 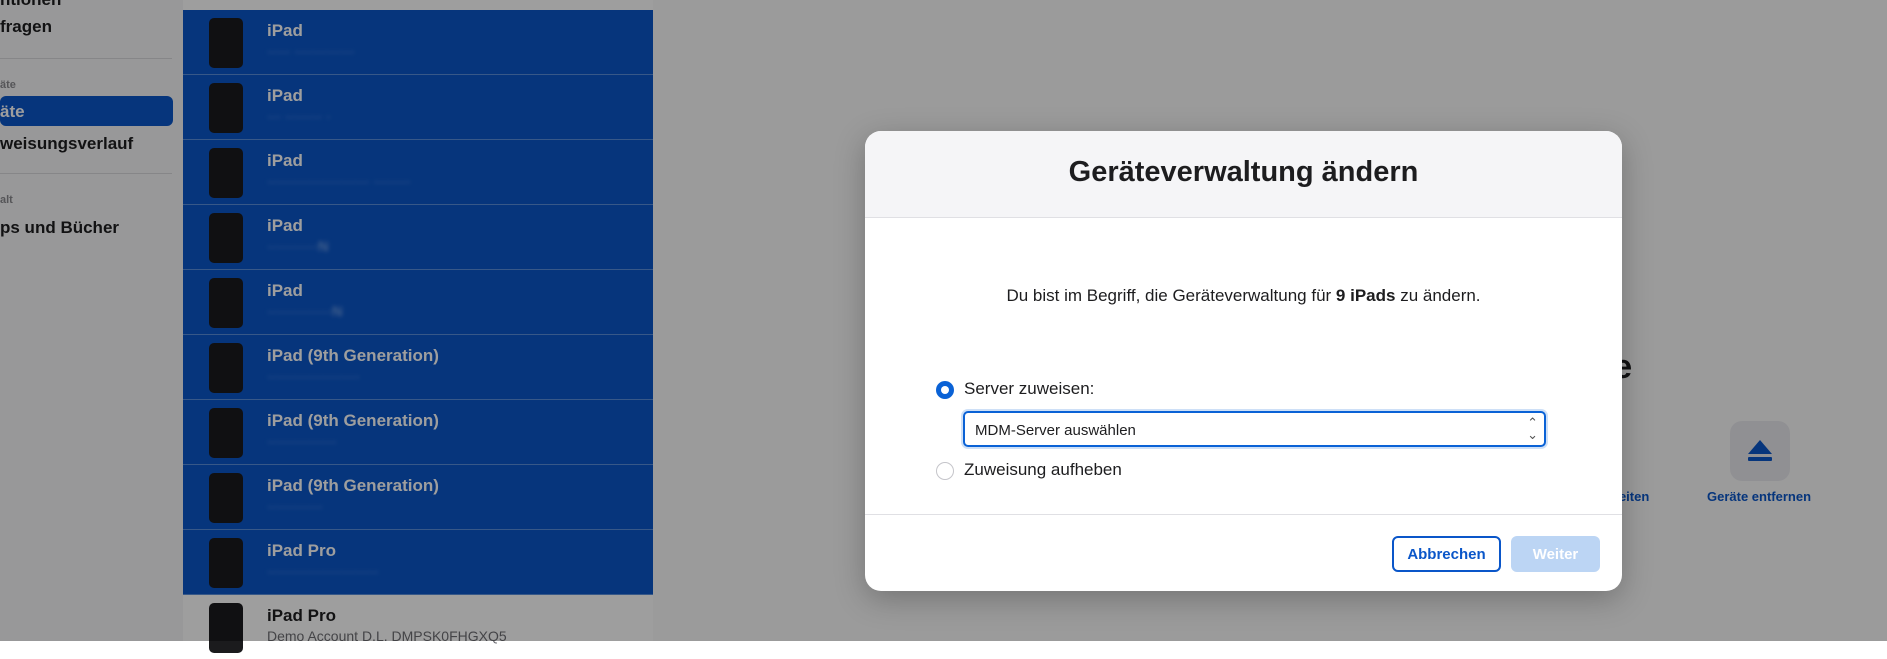 I want to click on dialog-header: Geräteverwaltung ändern, so click(x=1243, y=174).